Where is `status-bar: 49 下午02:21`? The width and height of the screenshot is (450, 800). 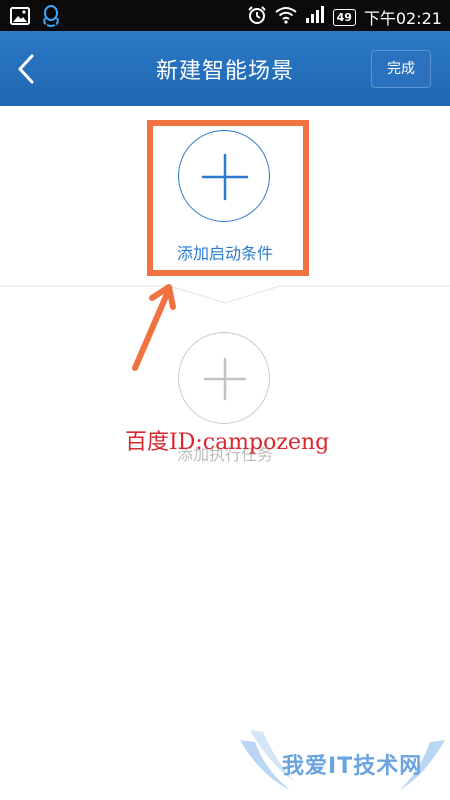
status-bar: 49 下午02:21 is located at coordinates (225, 15).